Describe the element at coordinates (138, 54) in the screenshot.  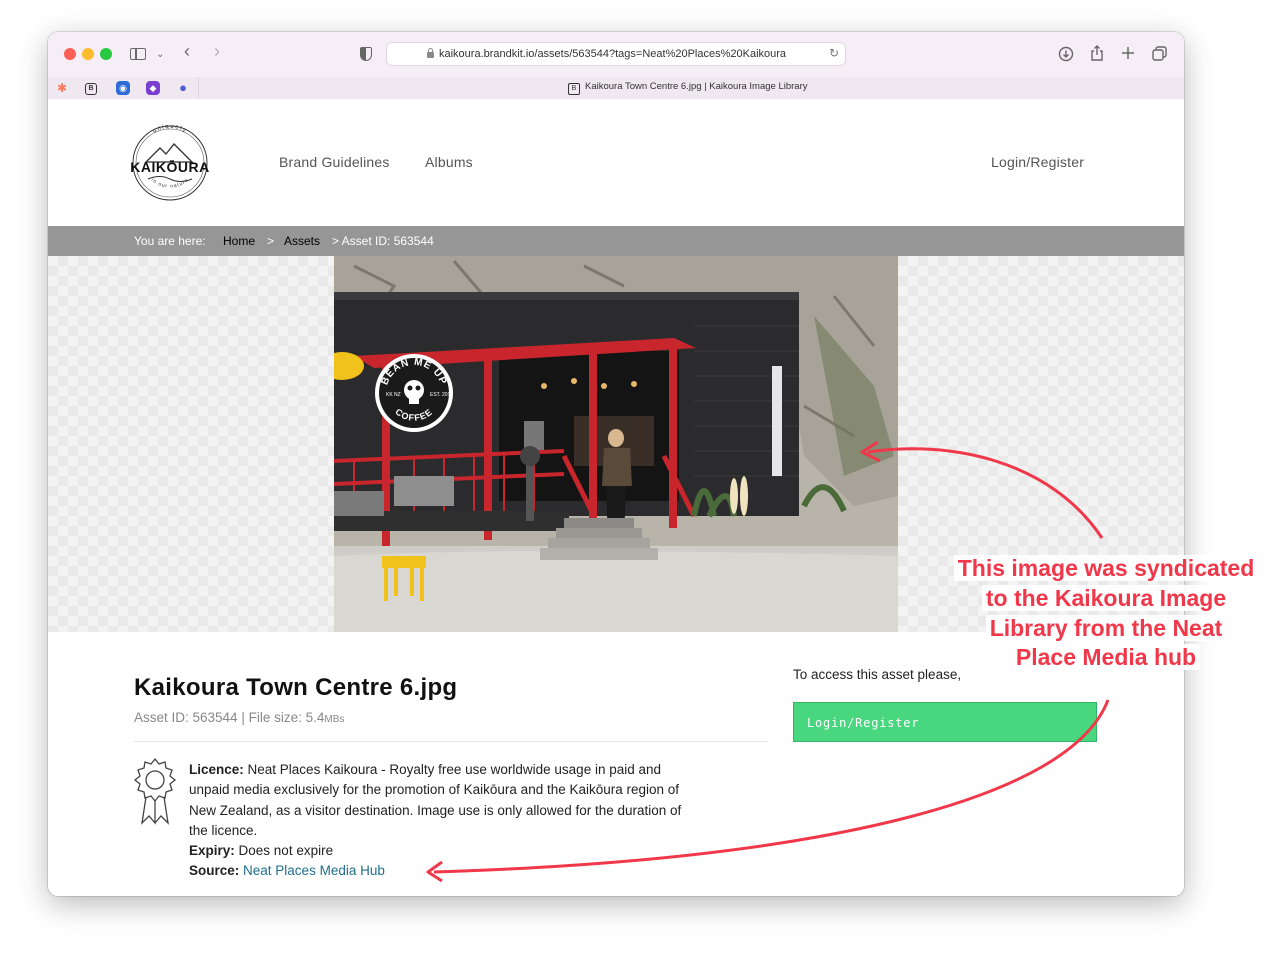
I see `sidebar-icon` at that location.